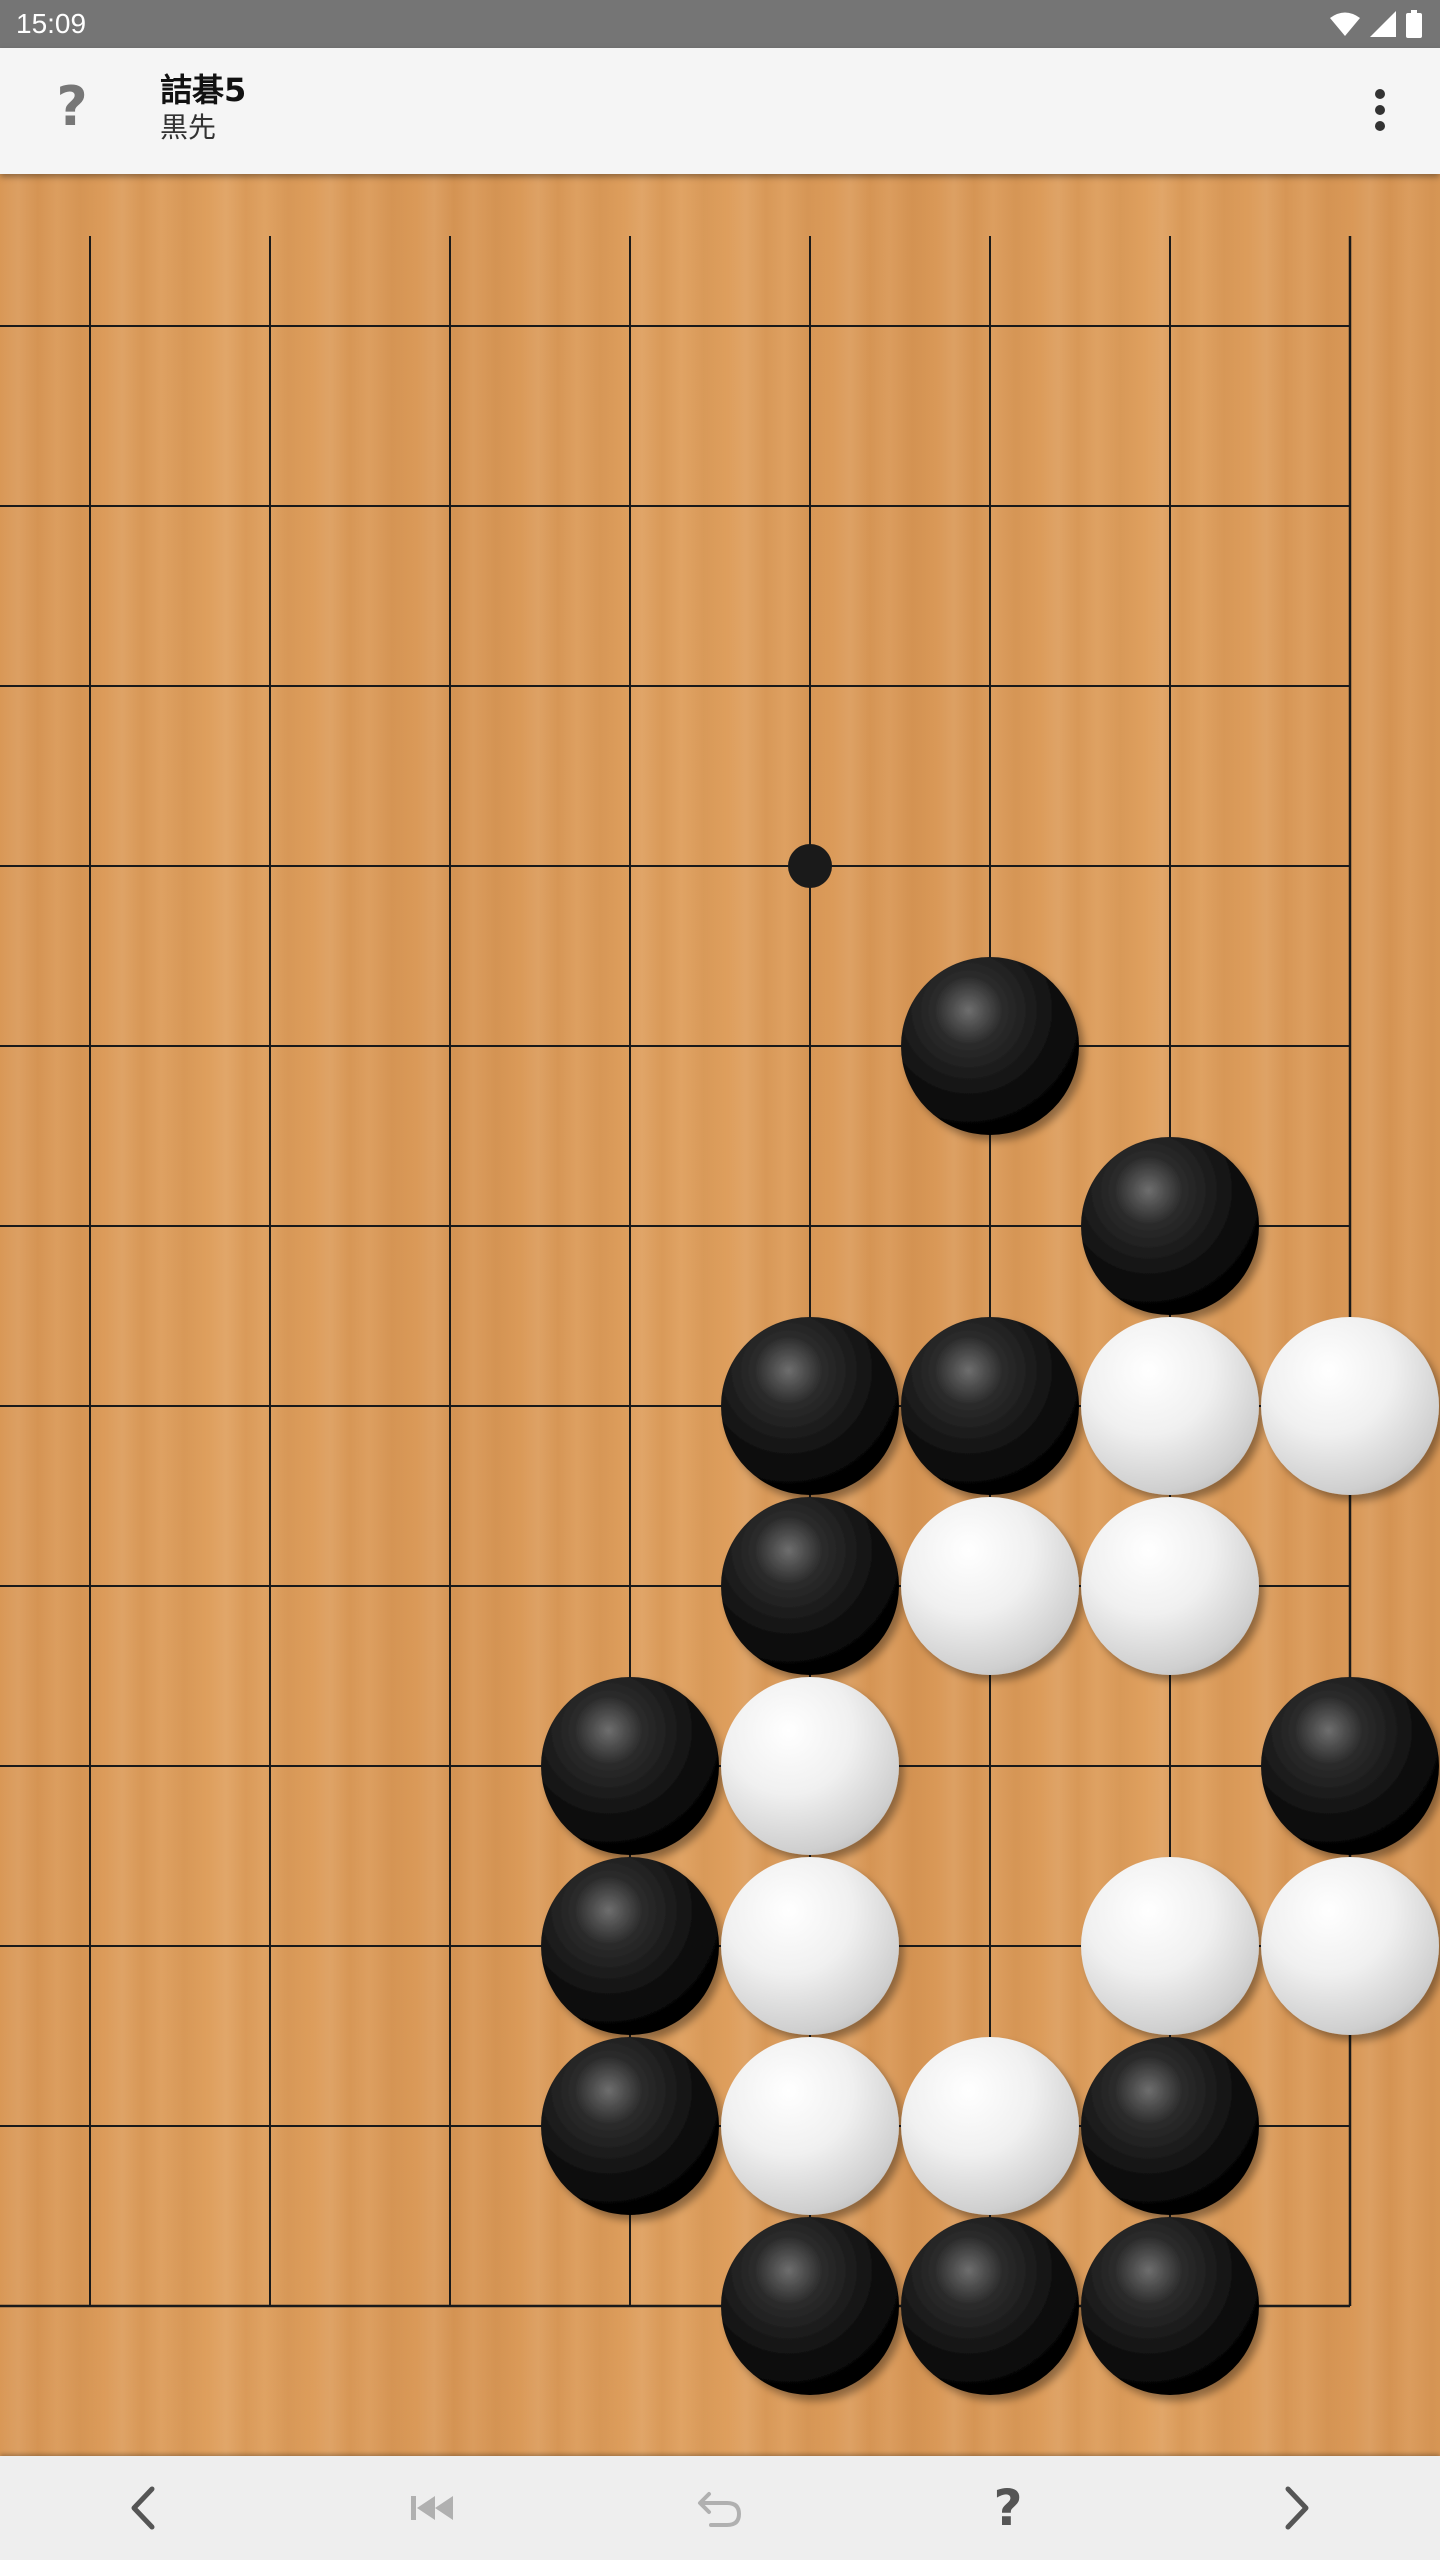 Image resolution: width=1440 pixels, height=2560 pixels. What do you see at coordinates (1414, 24) in the screenshot?
I see `battery-icon` at bounding box center [1414, 24].